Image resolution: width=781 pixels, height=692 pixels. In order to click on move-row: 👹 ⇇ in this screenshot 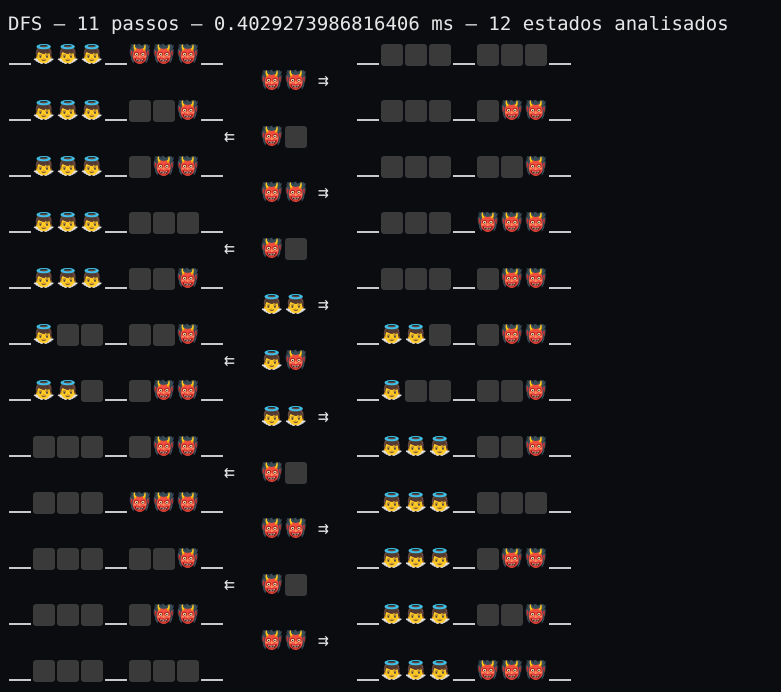, I will do `click(390, 586)`.